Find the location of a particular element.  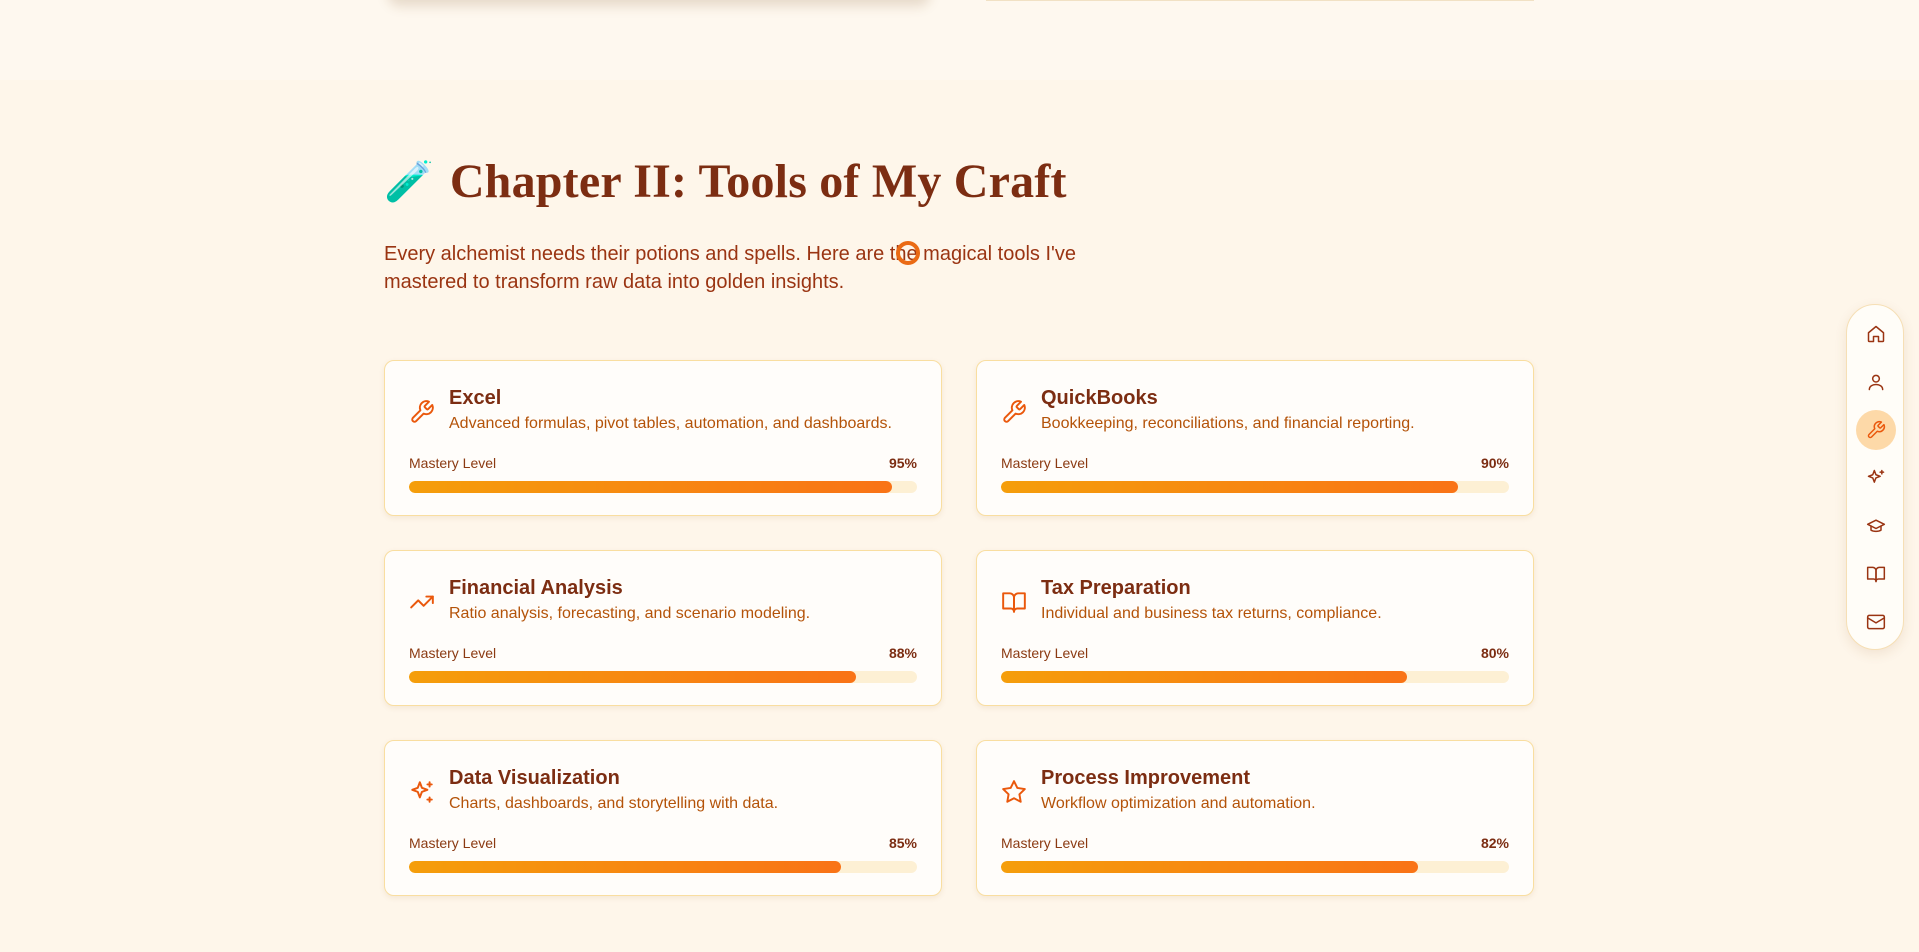

nav-about is located at coordinates (1876, 382).